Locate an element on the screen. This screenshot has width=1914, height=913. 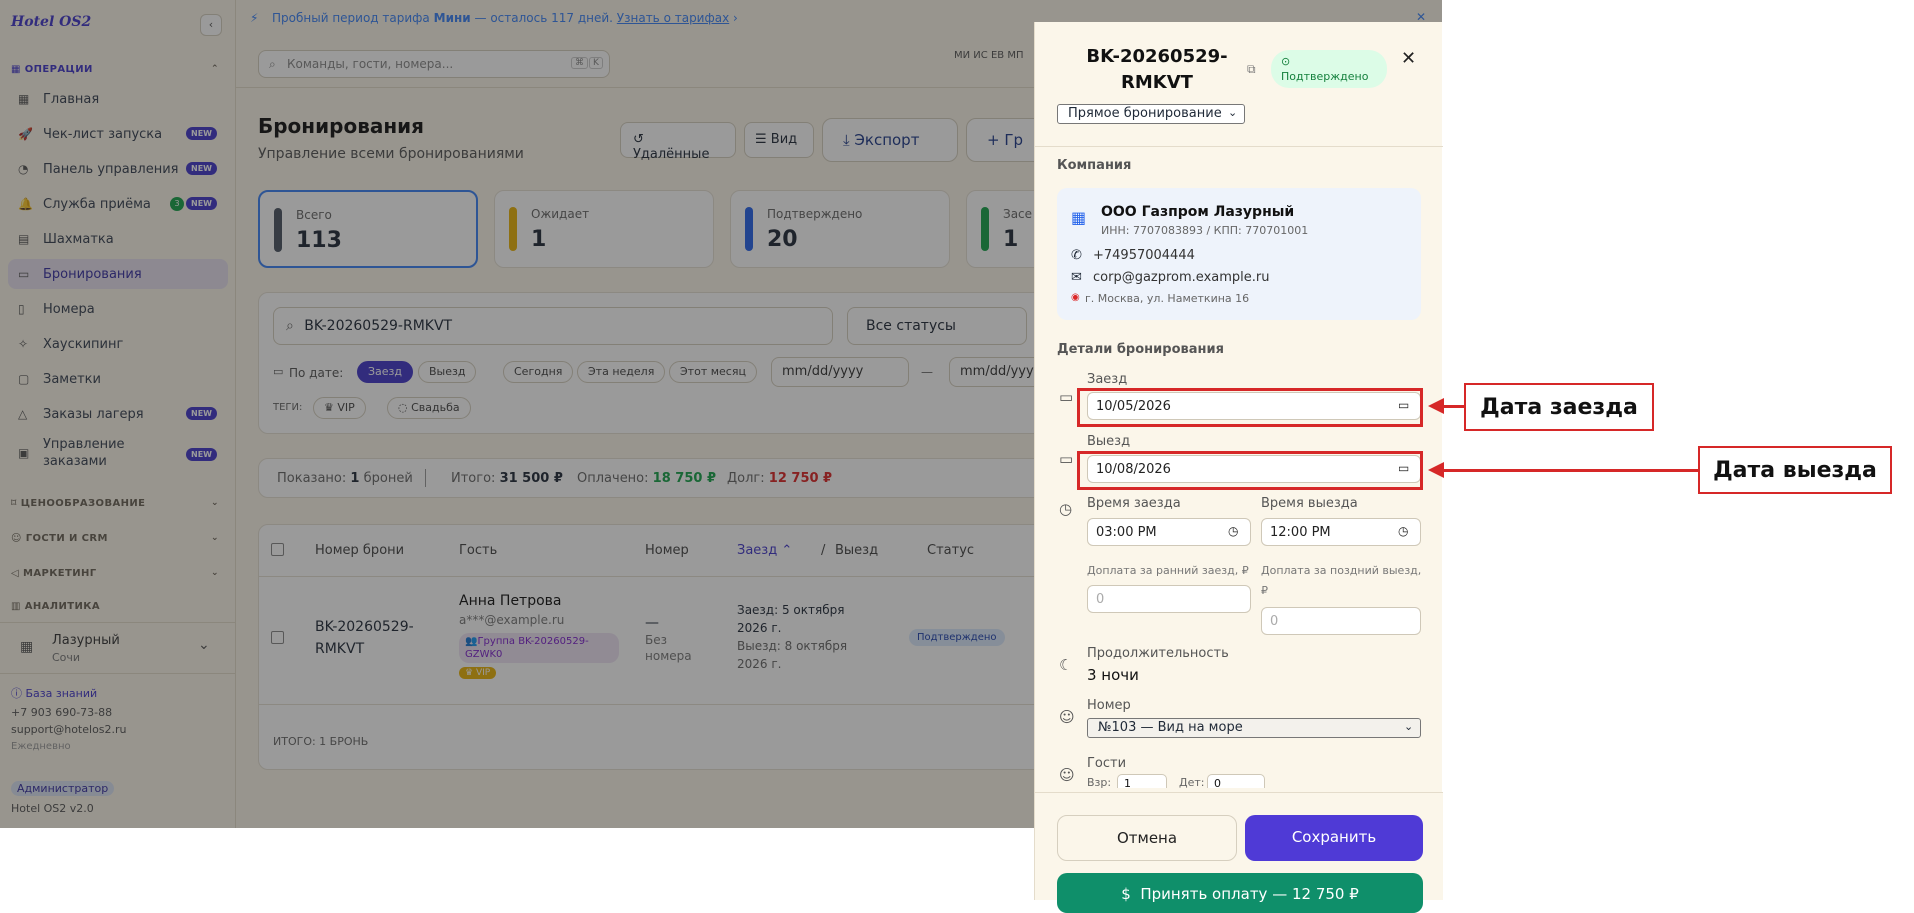
moon-icon: ☾ is located at coordinates (1066, 665).